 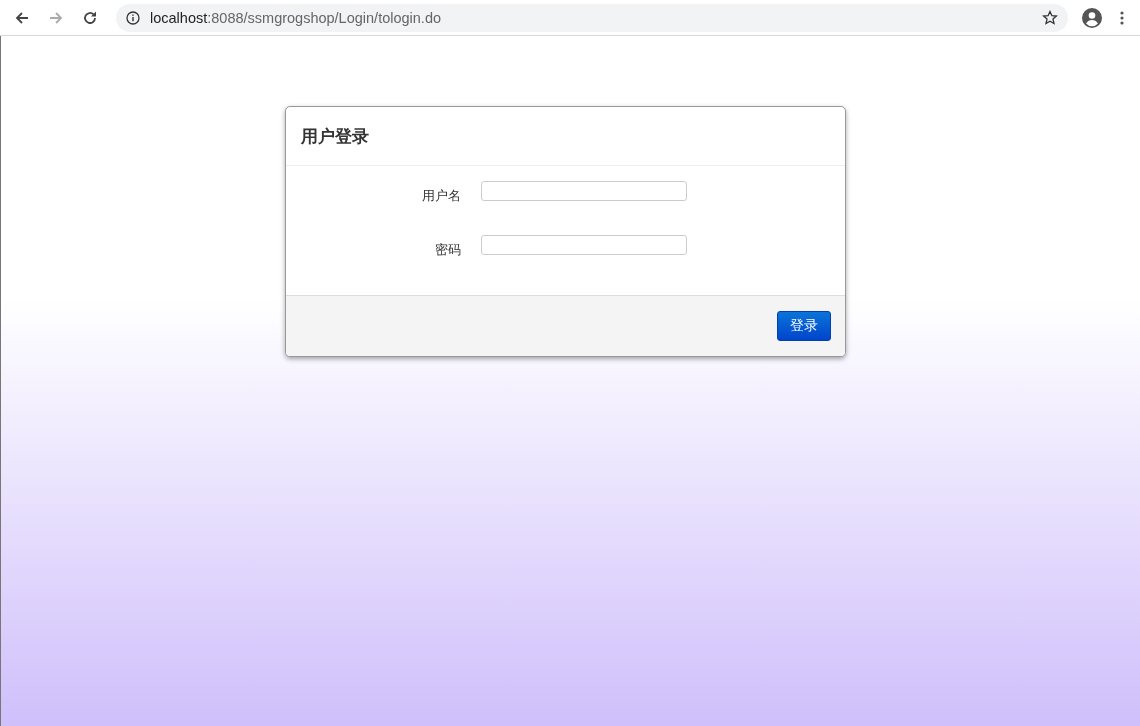 I want to click on login-button: 登录, so click(x=804, y=326).